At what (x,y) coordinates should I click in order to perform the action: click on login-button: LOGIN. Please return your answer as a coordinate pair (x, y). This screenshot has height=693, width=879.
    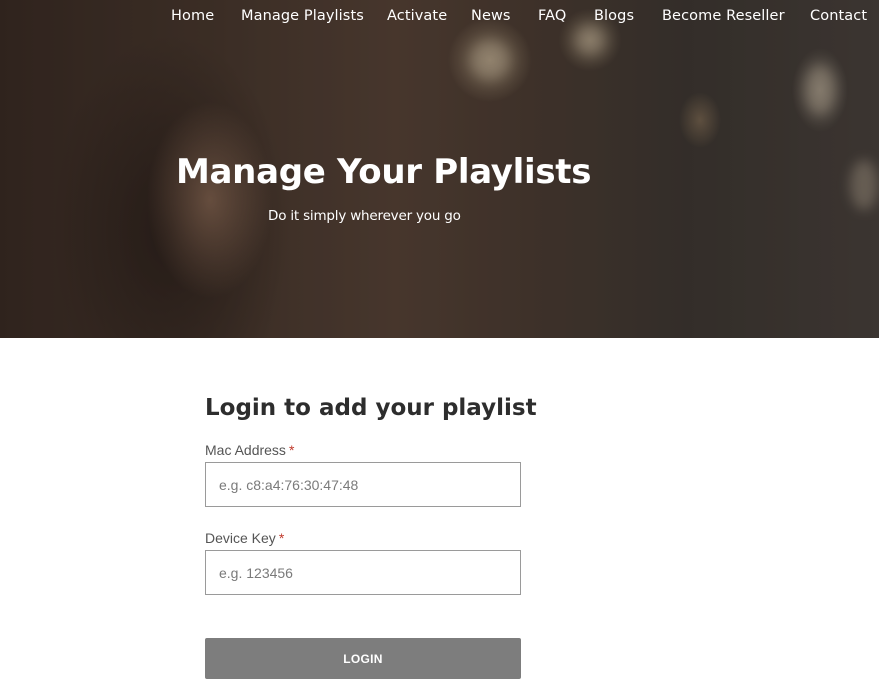
    Looking at the image, I should click on (363, 658).